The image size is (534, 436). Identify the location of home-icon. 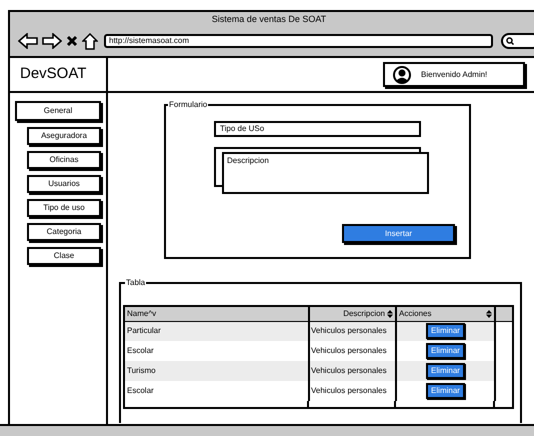
(90, 41).